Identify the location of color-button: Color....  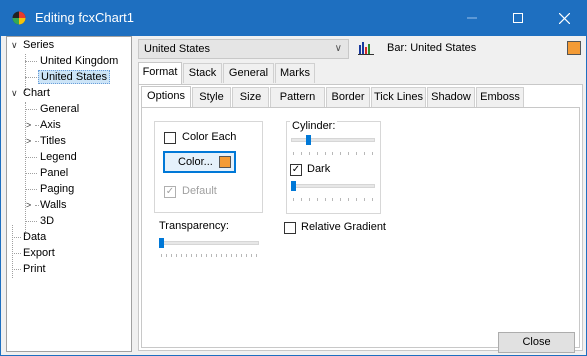
(199, 162).